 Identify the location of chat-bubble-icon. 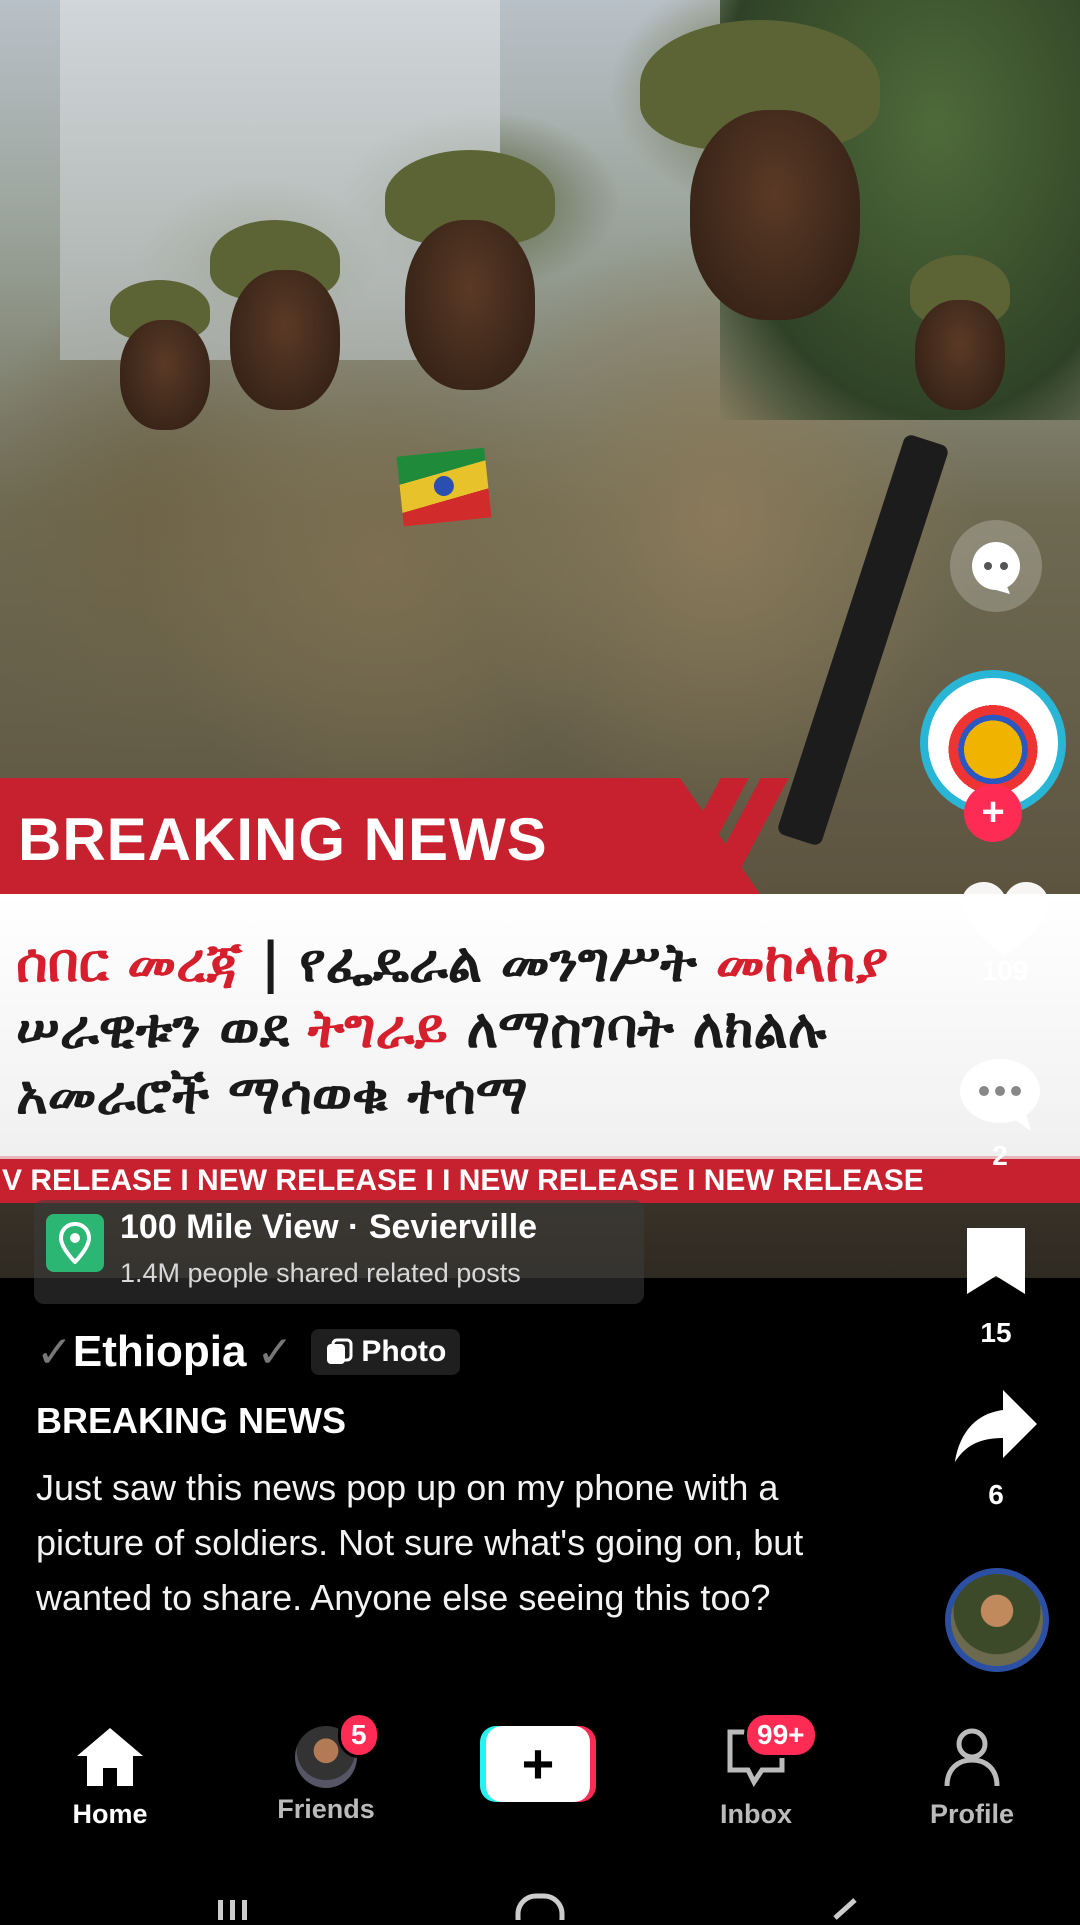
(996, 568).